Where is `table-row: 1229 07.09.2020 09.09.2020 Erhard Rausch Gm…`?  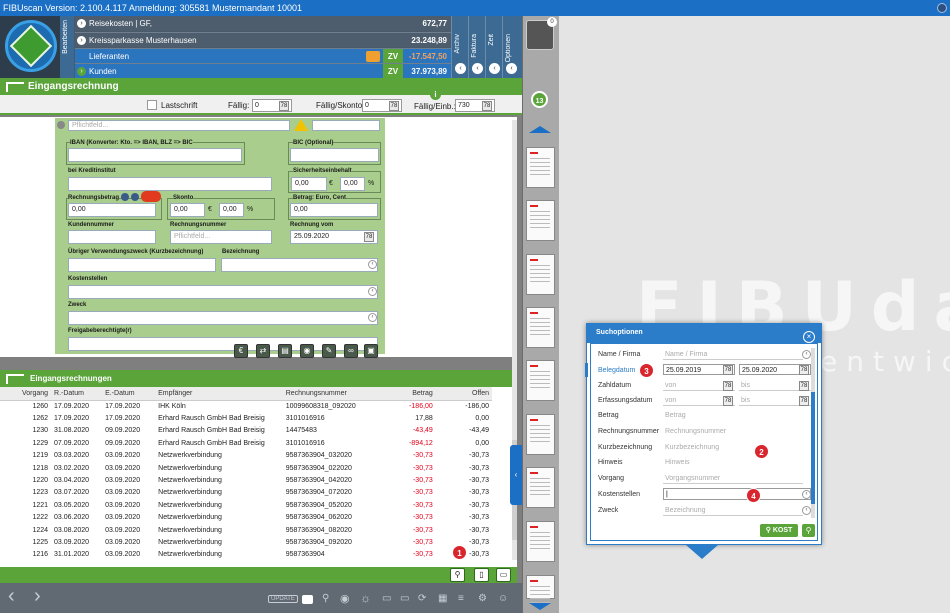 table-row: 1229 07.09.2020 09.09.2020 Erhard Rausch Gm… is located at coordinates (246, 443).